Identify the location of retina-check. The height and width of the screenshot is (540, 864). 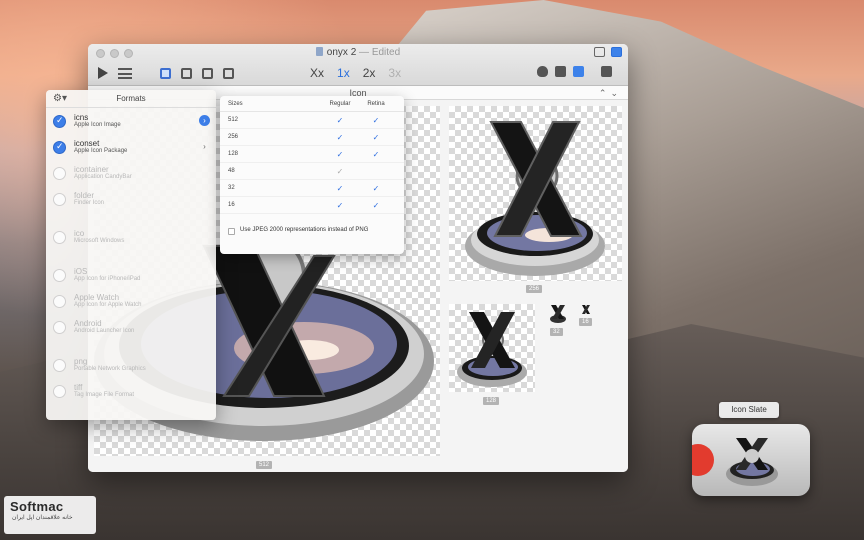
(376, 171).